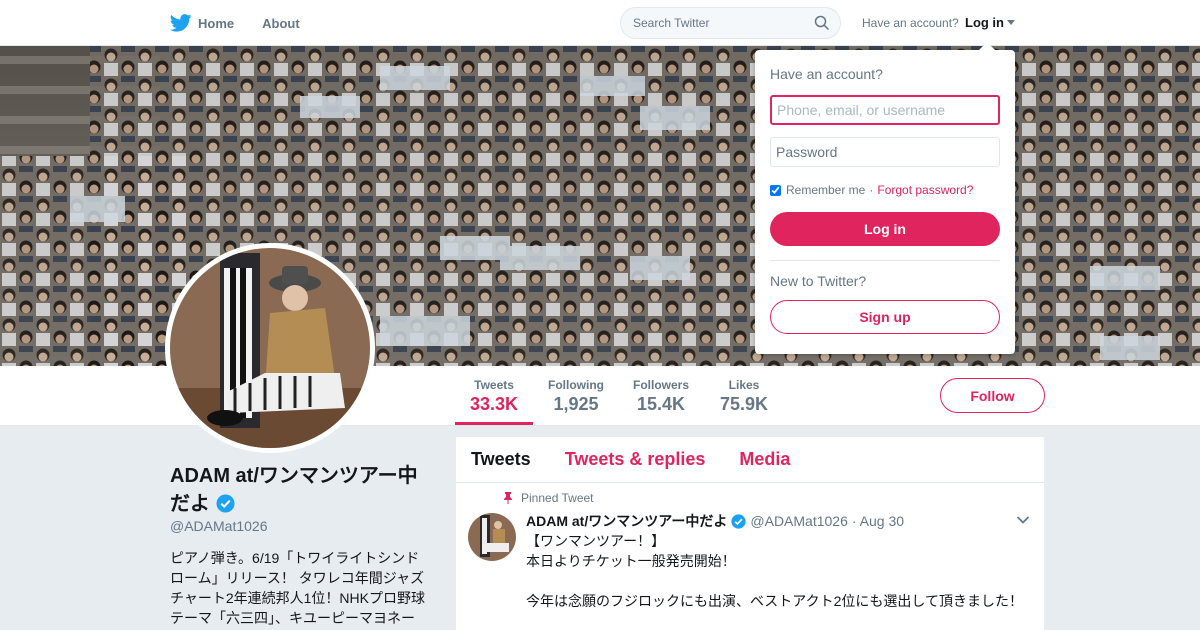 Image resolution: width=1200 pixels, height=630 pixels. What do you see at coordinates (822, 23) in the screenshot?
I see `search-icon` at bounding box center [822, 23].